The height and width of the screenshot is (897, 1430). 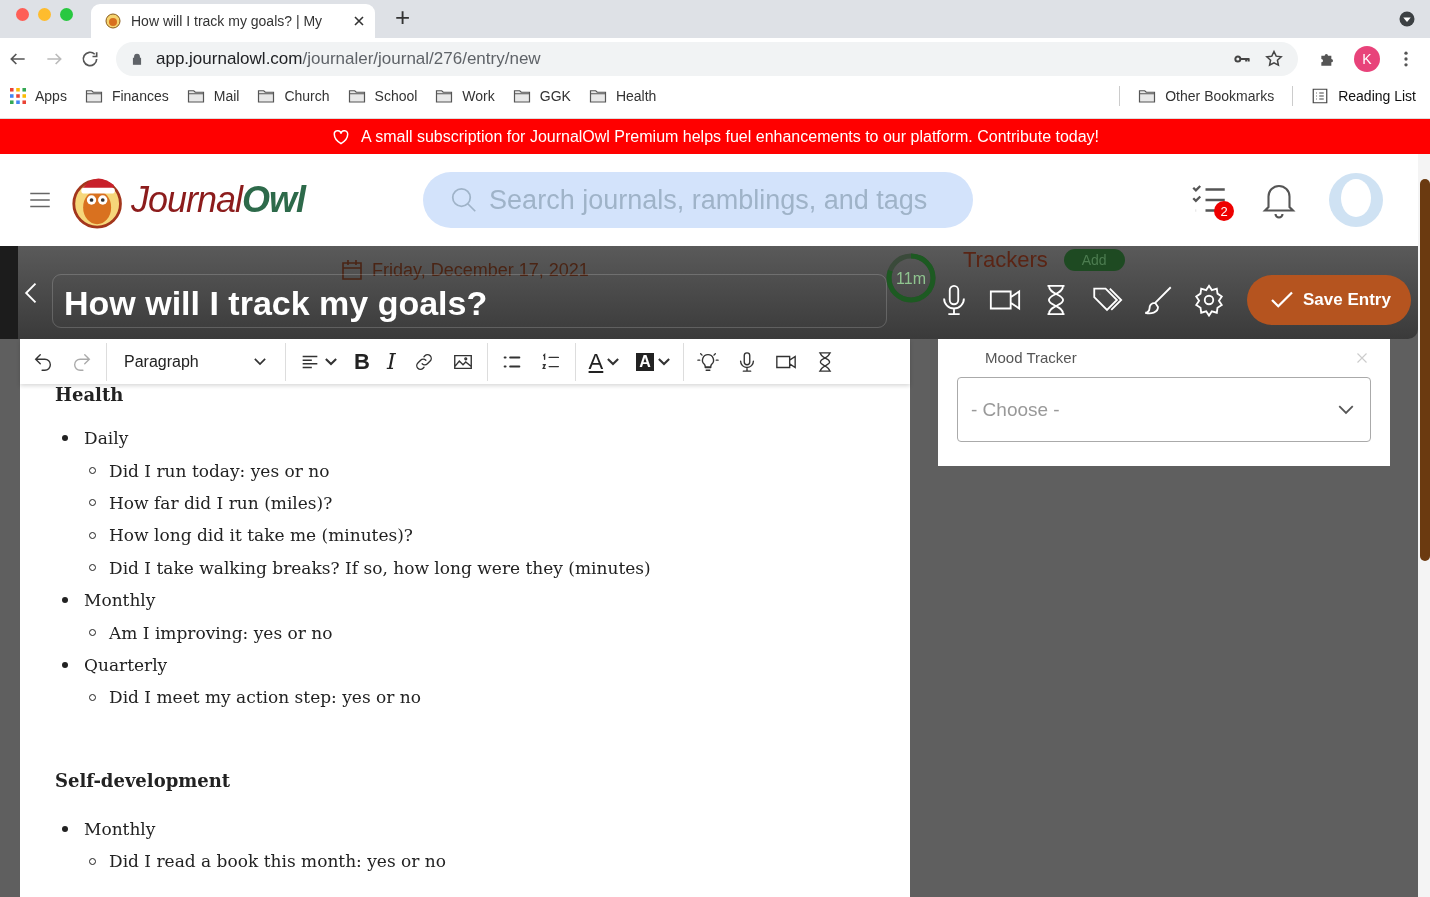 What do you see at coordinates (188, 200) in the screenshot?
I see `logo: JournalOwl` at bounding box center [188, 200].